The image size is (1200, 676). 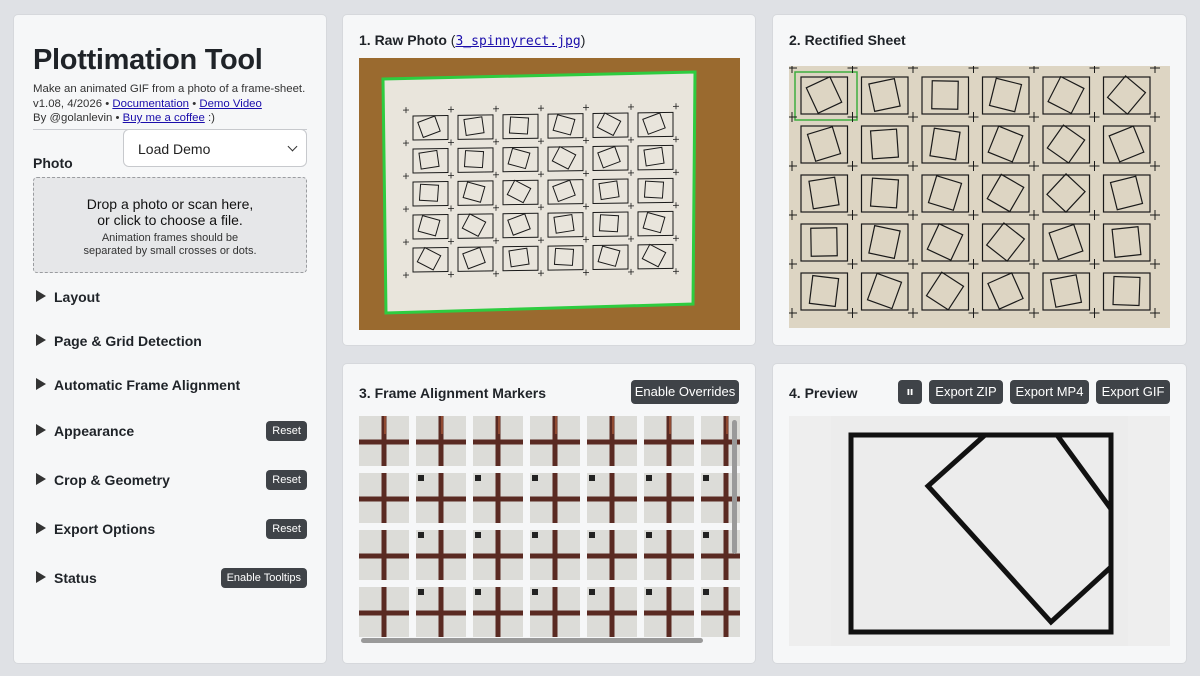 What do you see at coordinates (452, 393) in the screenshot?
I see `markers-title: 3. Frame Alignment Markers` at bounding box center [452, 393].